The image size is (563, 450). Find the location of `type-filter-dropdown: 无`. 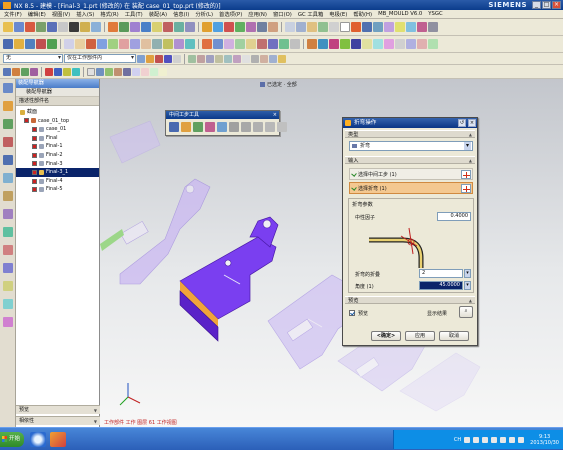

type-filter-dropdown: 无 is located at coordinates (33, 58).